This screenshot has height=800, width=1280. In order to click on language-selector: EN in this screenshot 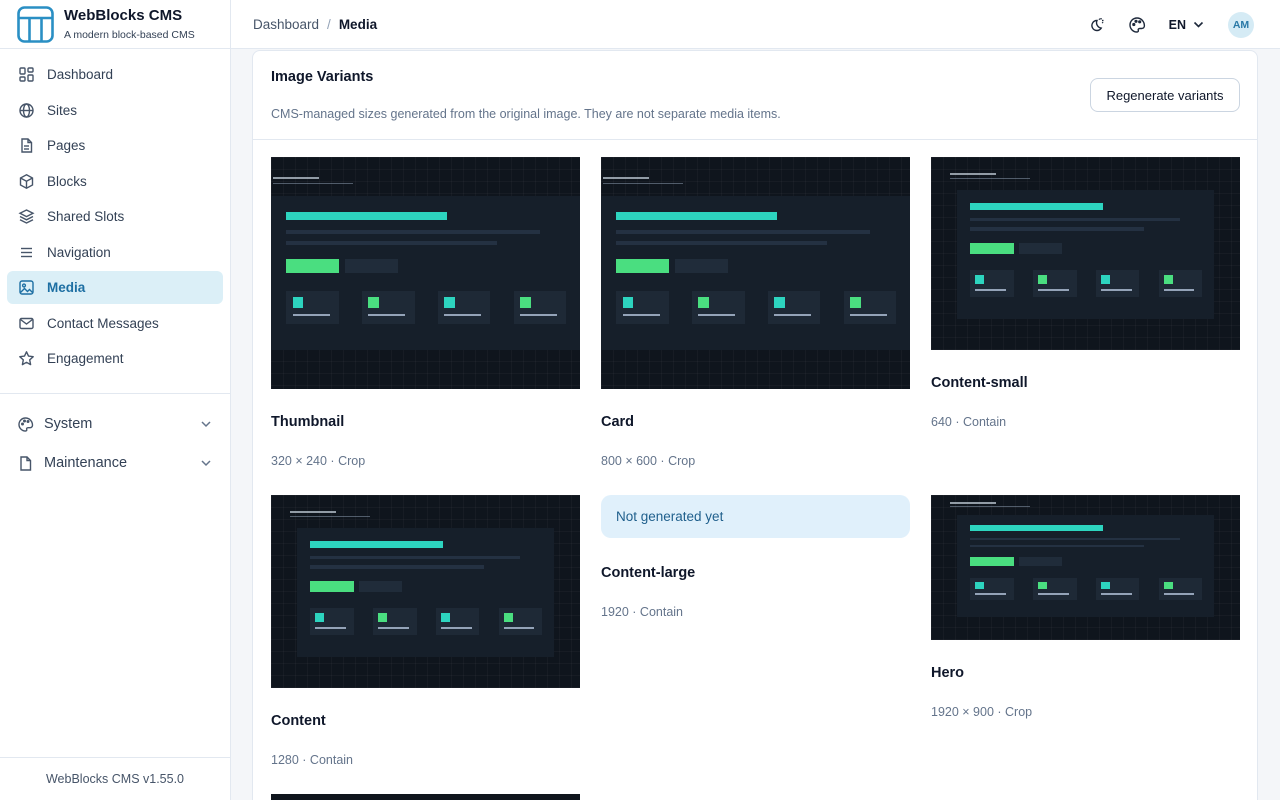, I will do `click(1187, 25)`.